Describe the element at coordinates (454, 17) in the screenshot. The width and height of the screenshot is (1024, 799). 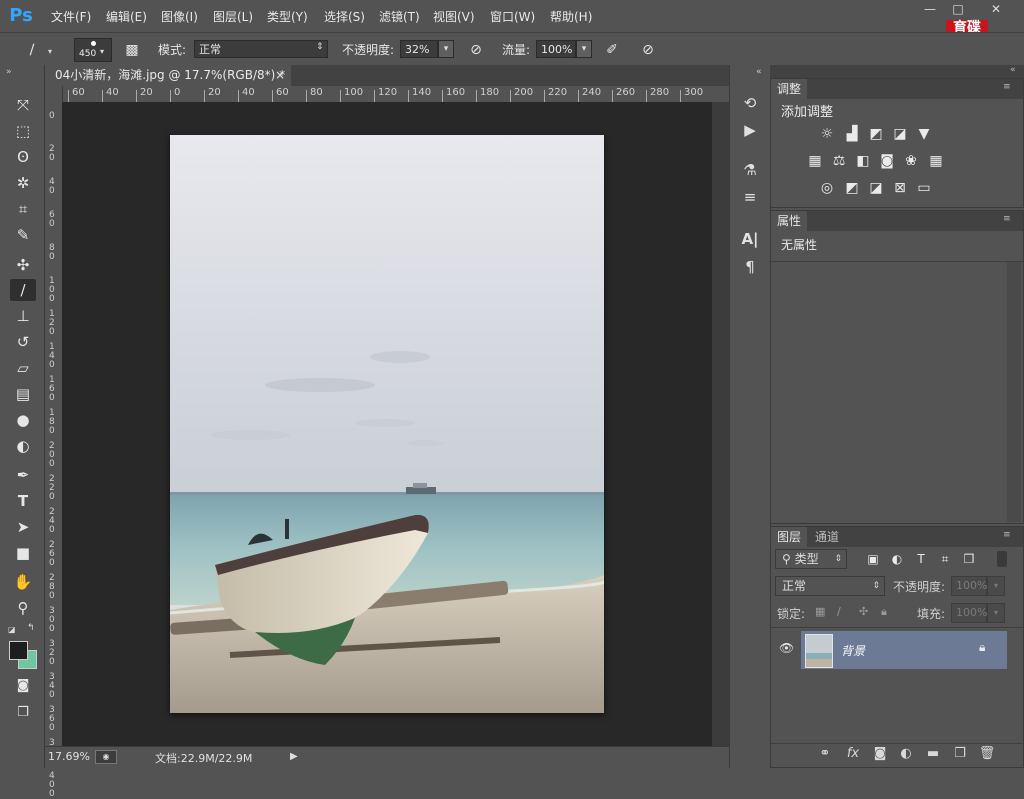
I see `menu-view: 视图(V)` at that location.